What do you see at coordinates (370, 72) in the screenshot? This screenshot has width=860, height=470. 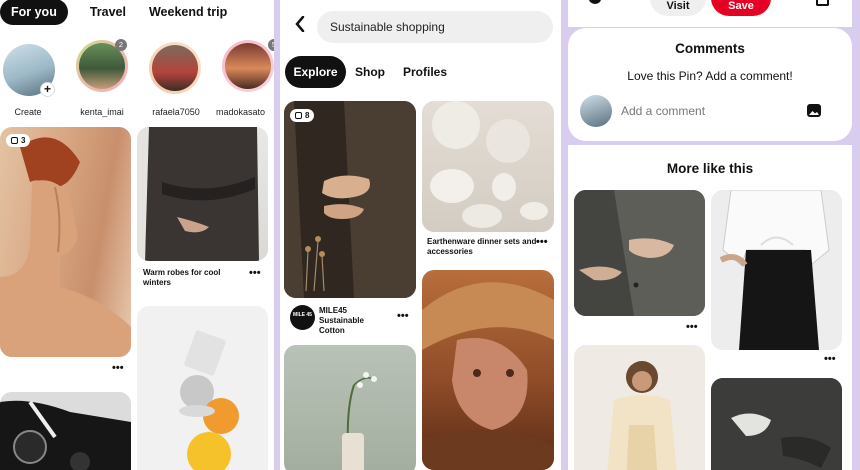 I see `tab-shop: Shop` at bounding box center [370, 72].